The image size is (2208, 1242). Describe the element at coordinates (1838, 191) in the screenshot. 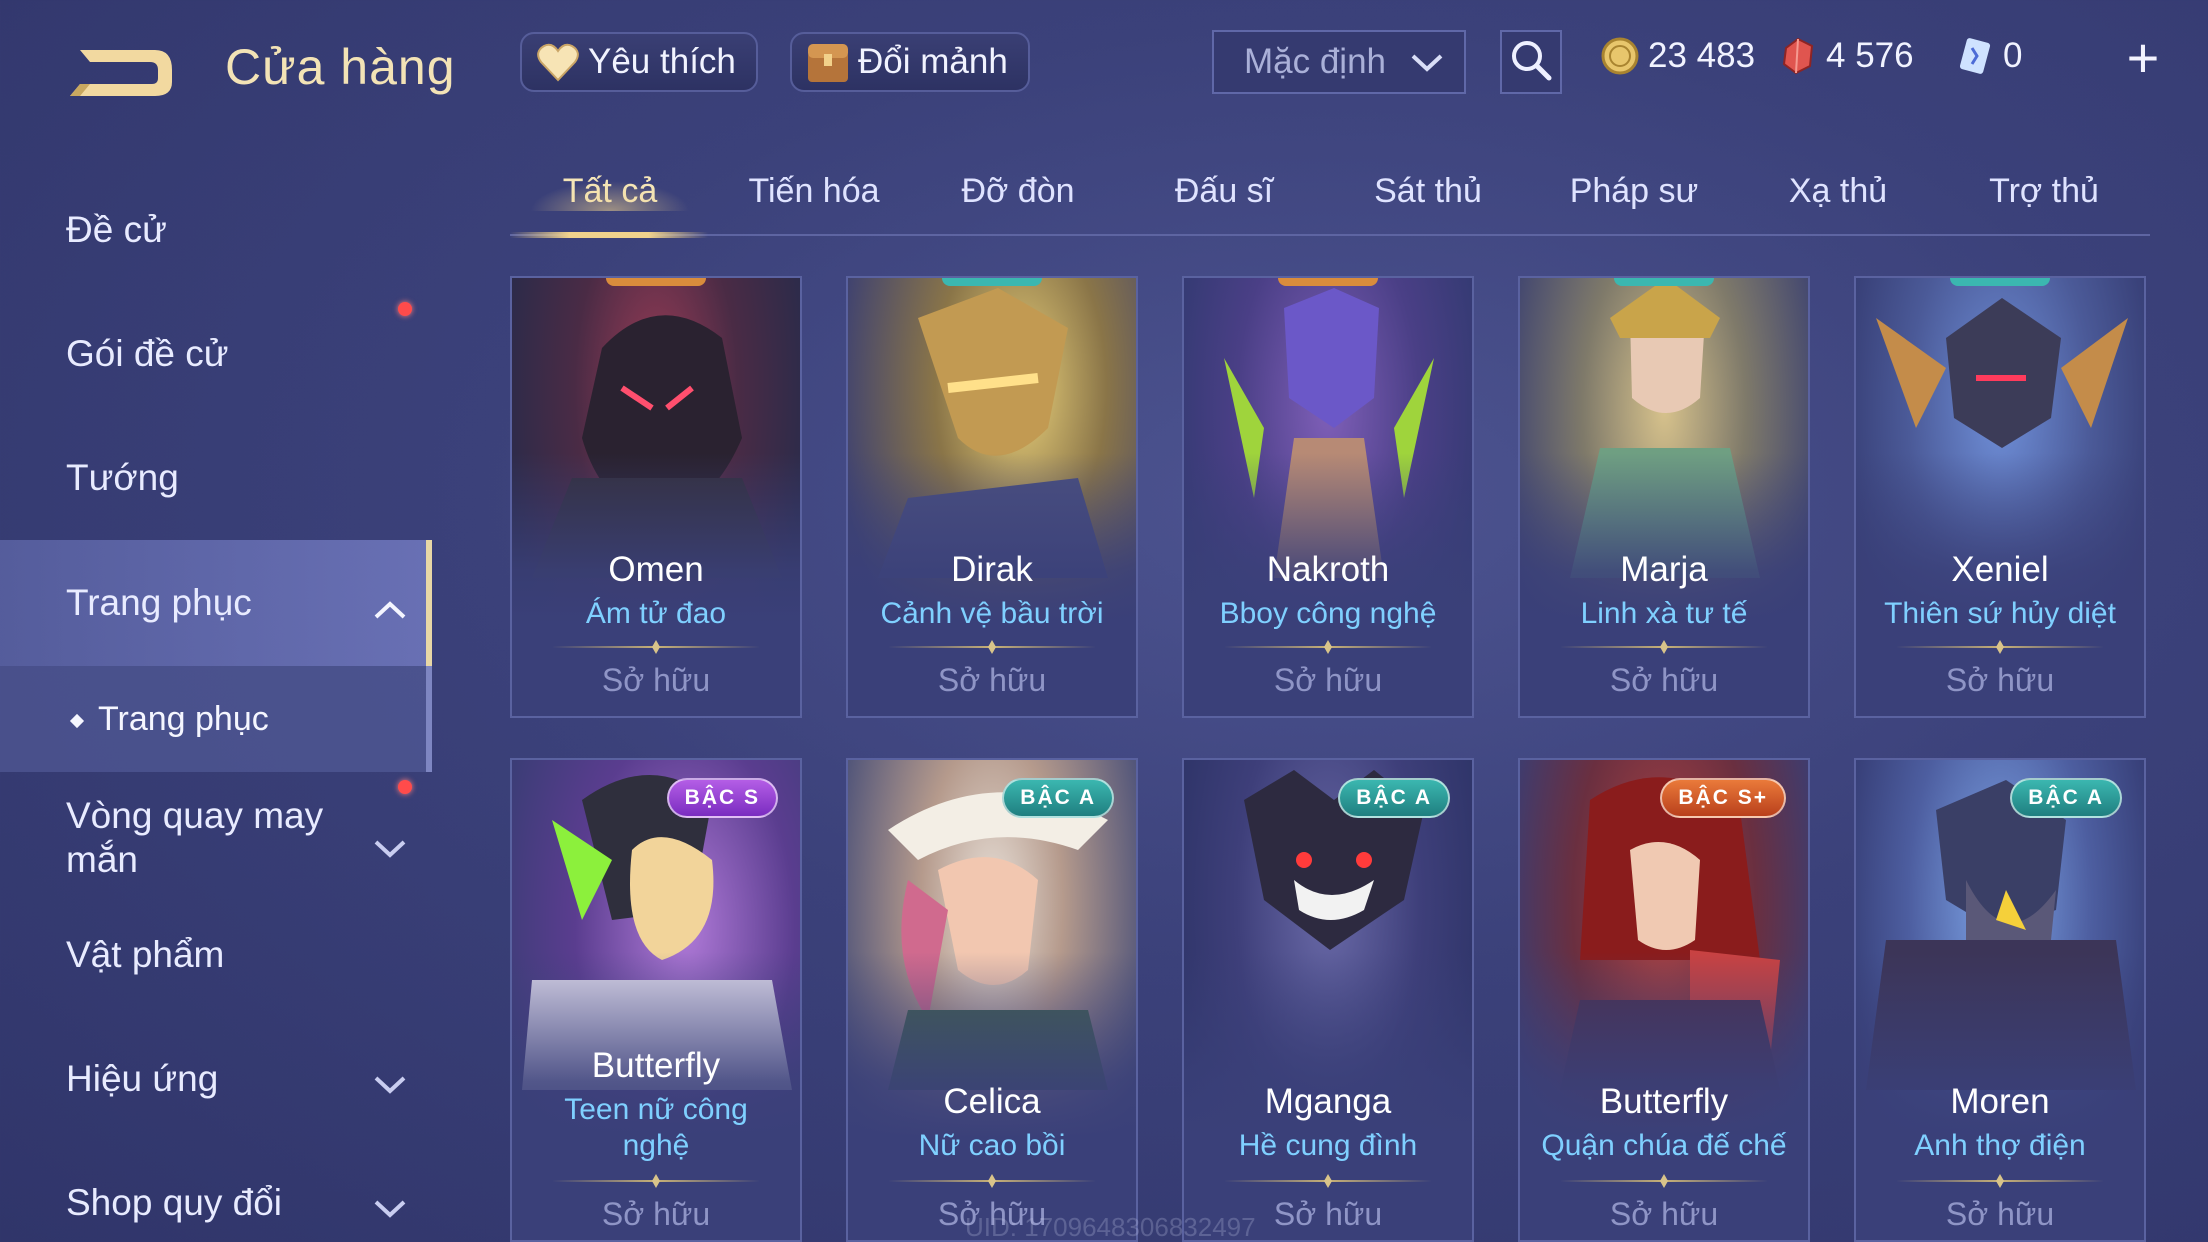

I see `tab-marksman: Xạ thủ` at that location.